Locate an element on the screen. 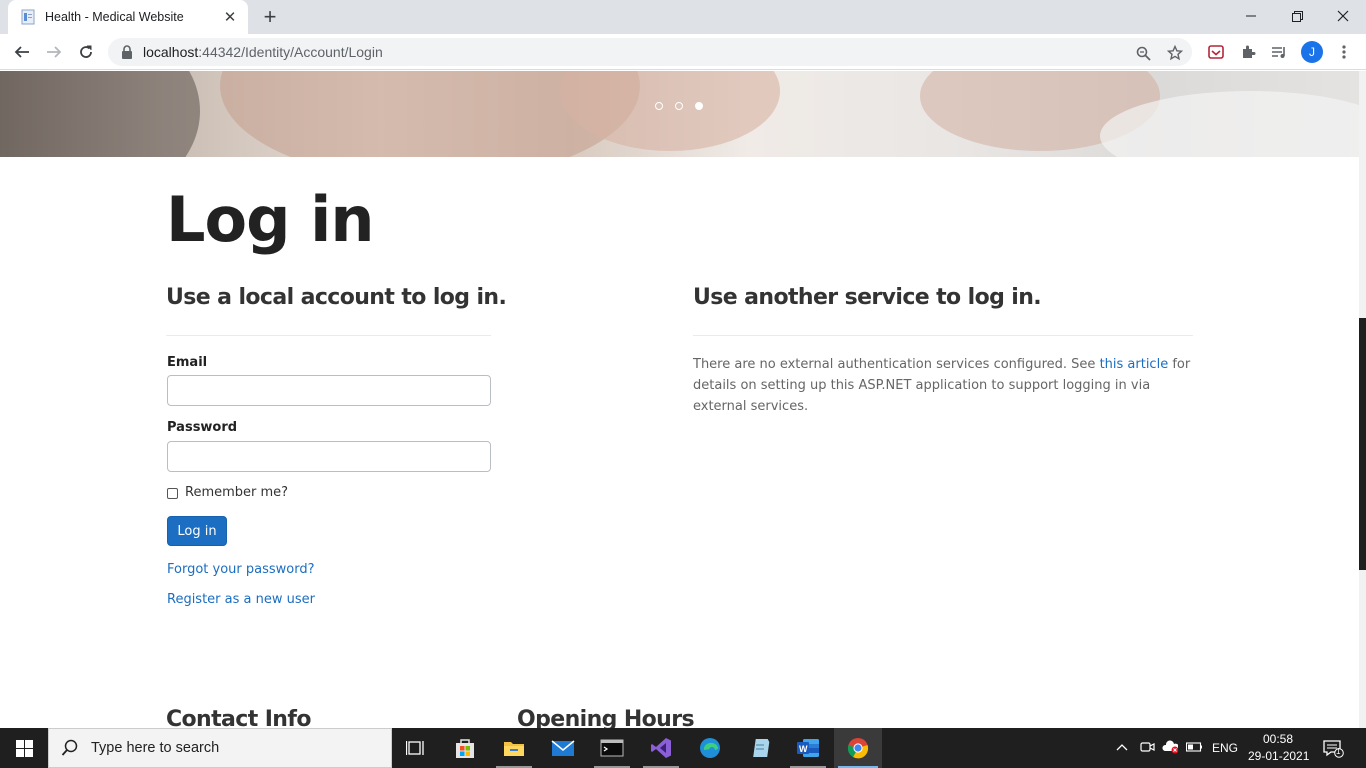 The image size is (1366, 768). reload-button is located at coordinates (86, 52).